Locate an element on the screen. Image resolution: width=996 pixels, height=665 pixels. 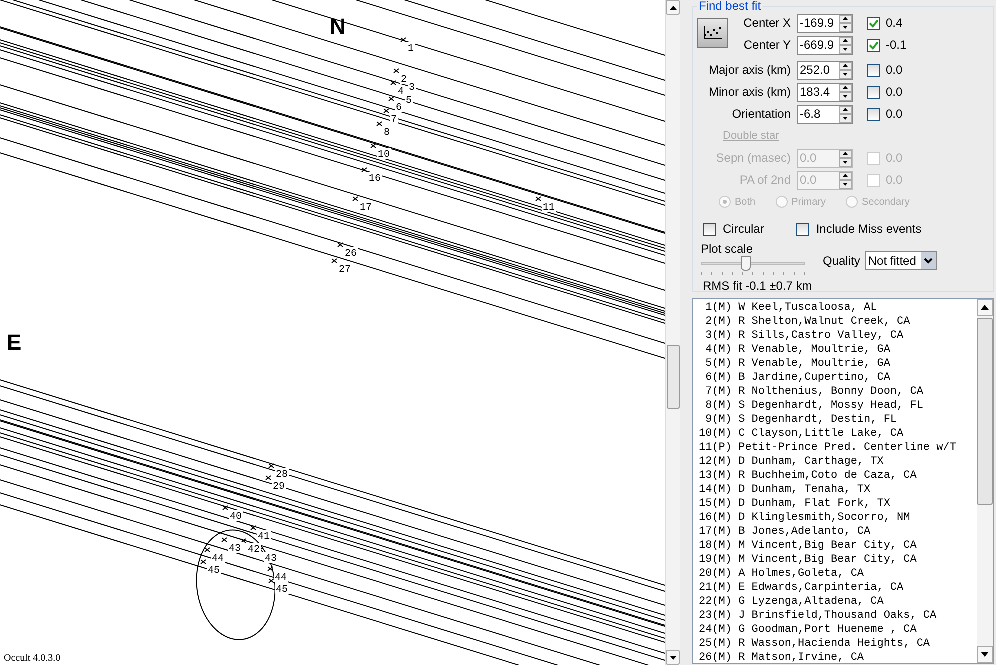
observer-row: 5(M) R Venable, Moultrie, GA is located at coordinates (838, 364).